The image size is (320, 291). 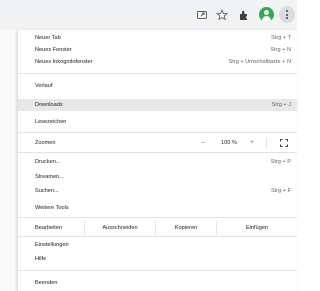 I want to click on zoom-divider, so click(x=266, y=143).